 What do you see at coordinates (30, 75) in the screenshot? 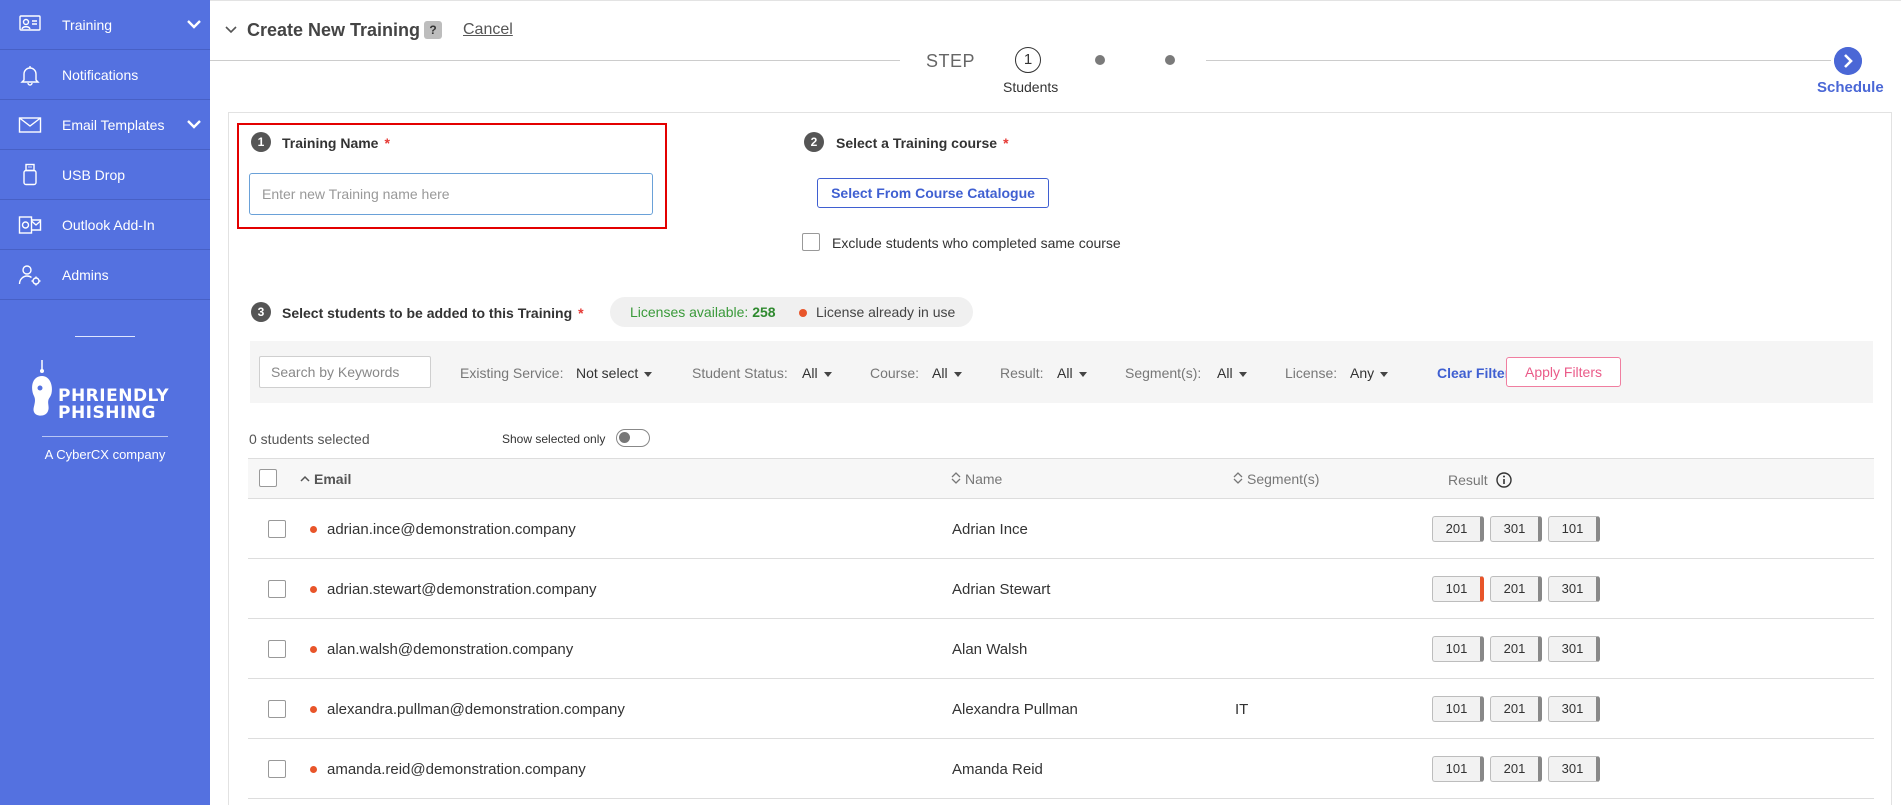
I see `bell-icon` at bounding box center [30, 75].